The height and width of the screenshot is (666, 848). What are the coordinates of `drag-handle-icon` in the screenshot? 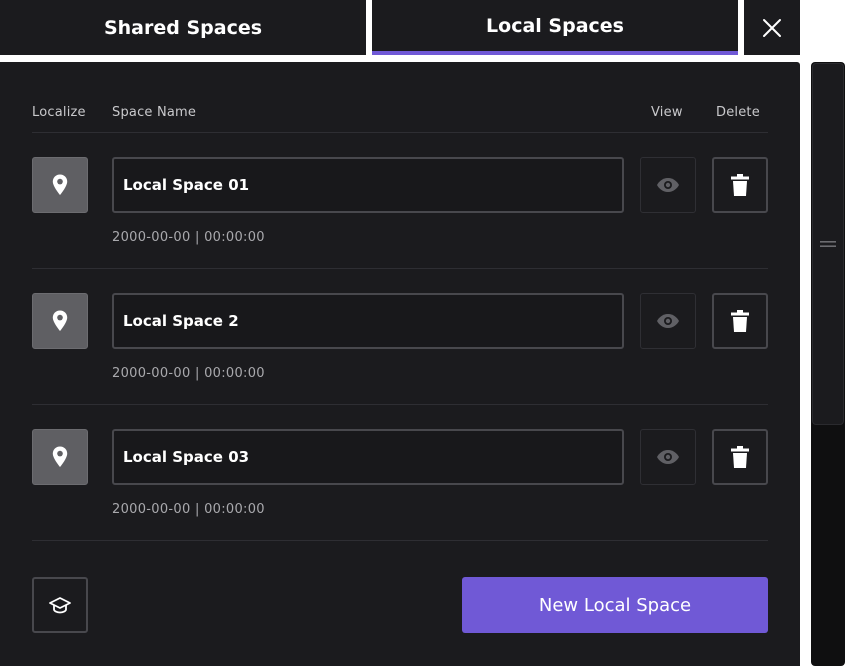 It's located at (828, 244).